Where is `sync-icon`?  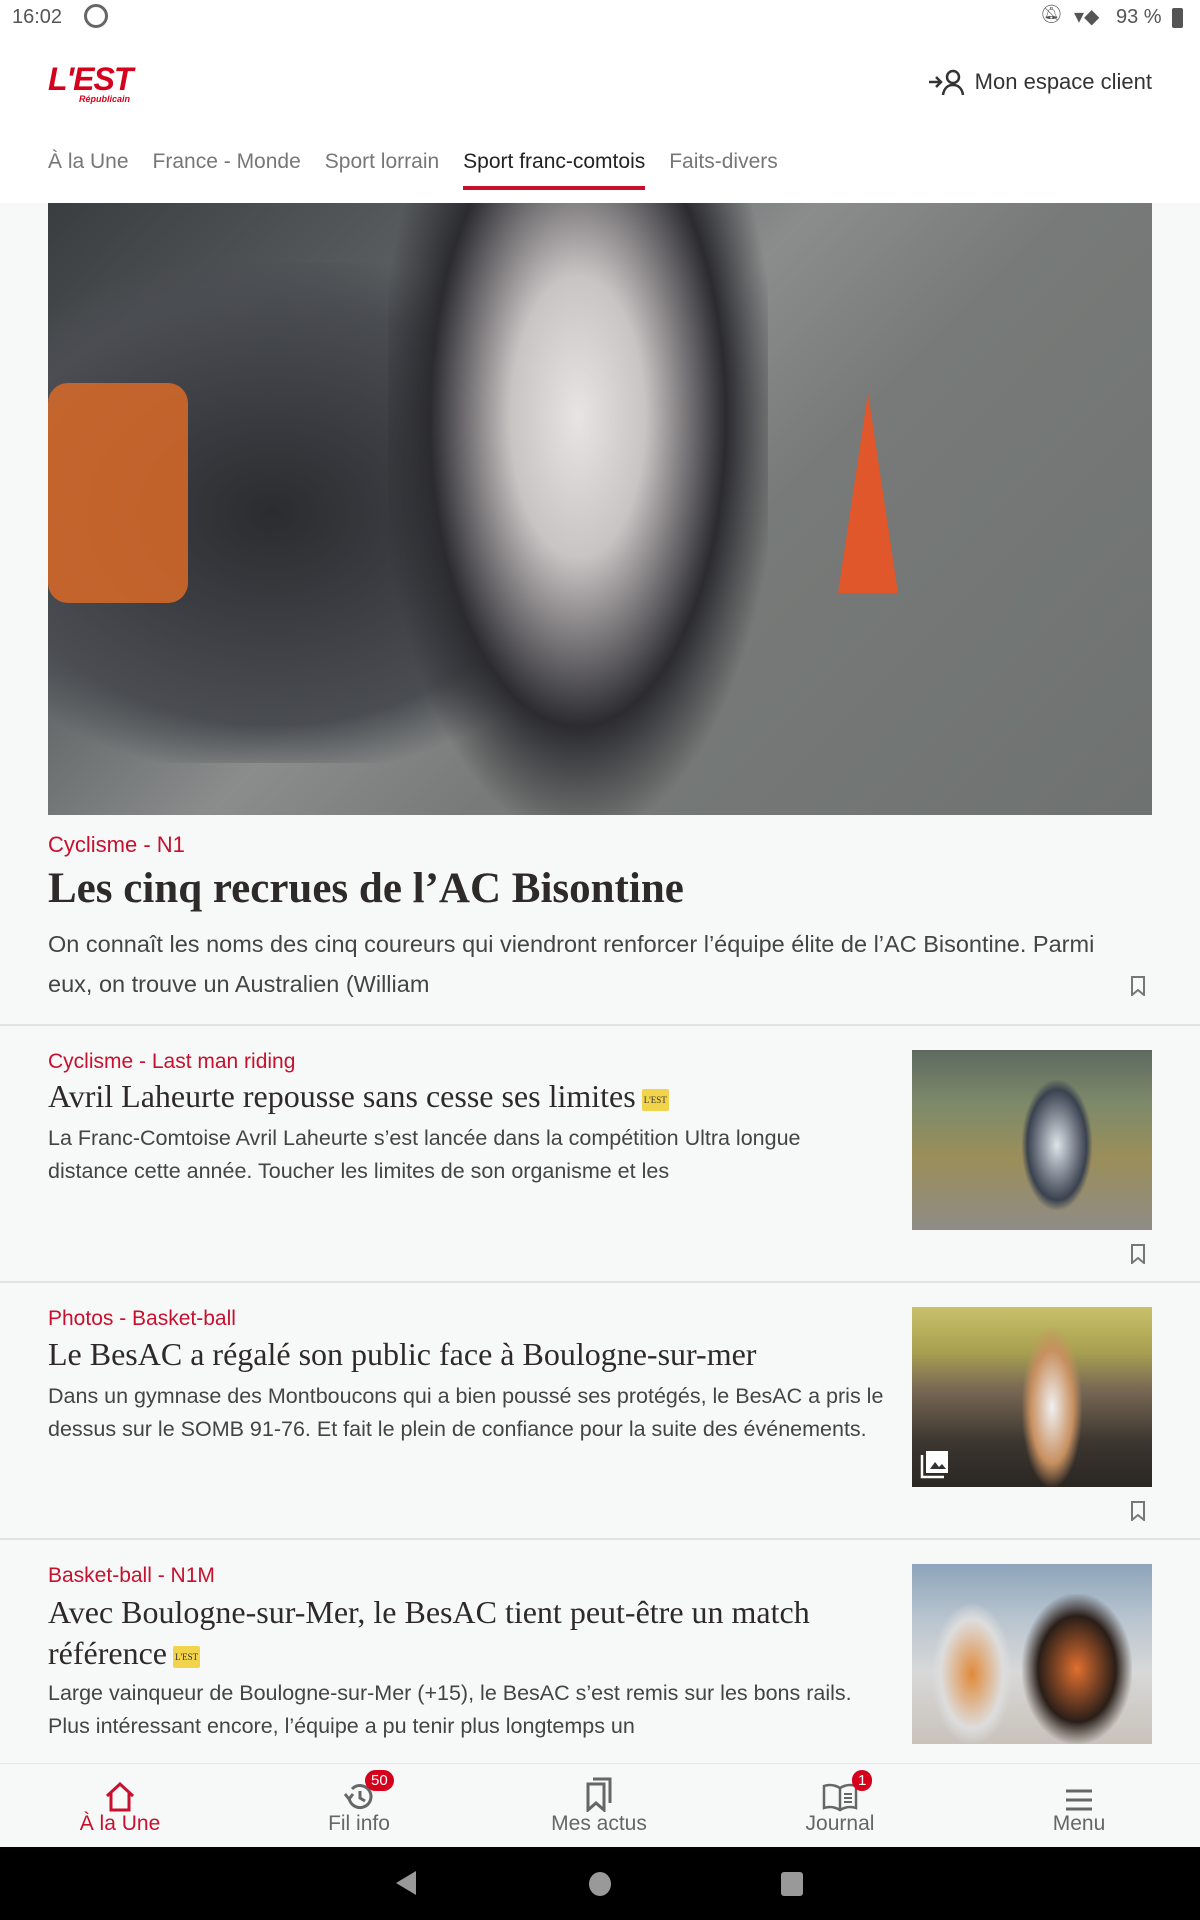
sync-icon is located at coordinates (96, 16).